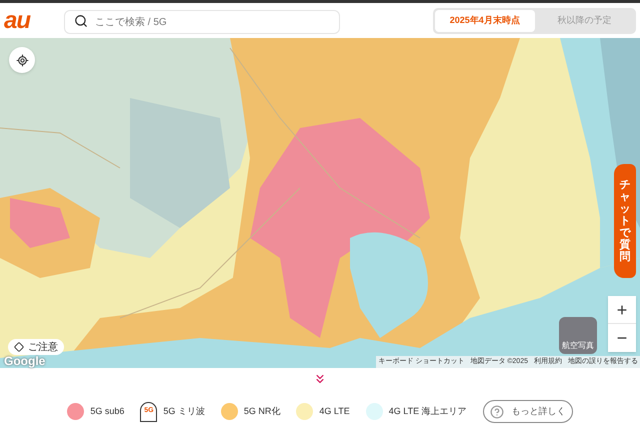 This screenshot has width=640, height=437. I want to click on google-logo: Google, so click(25, 361).